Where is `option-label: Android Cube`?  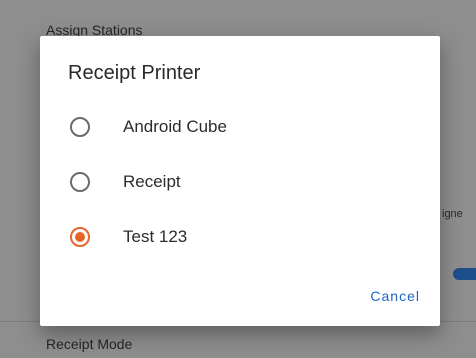
option-label: Android Cube is located at coordinates (175, 126).